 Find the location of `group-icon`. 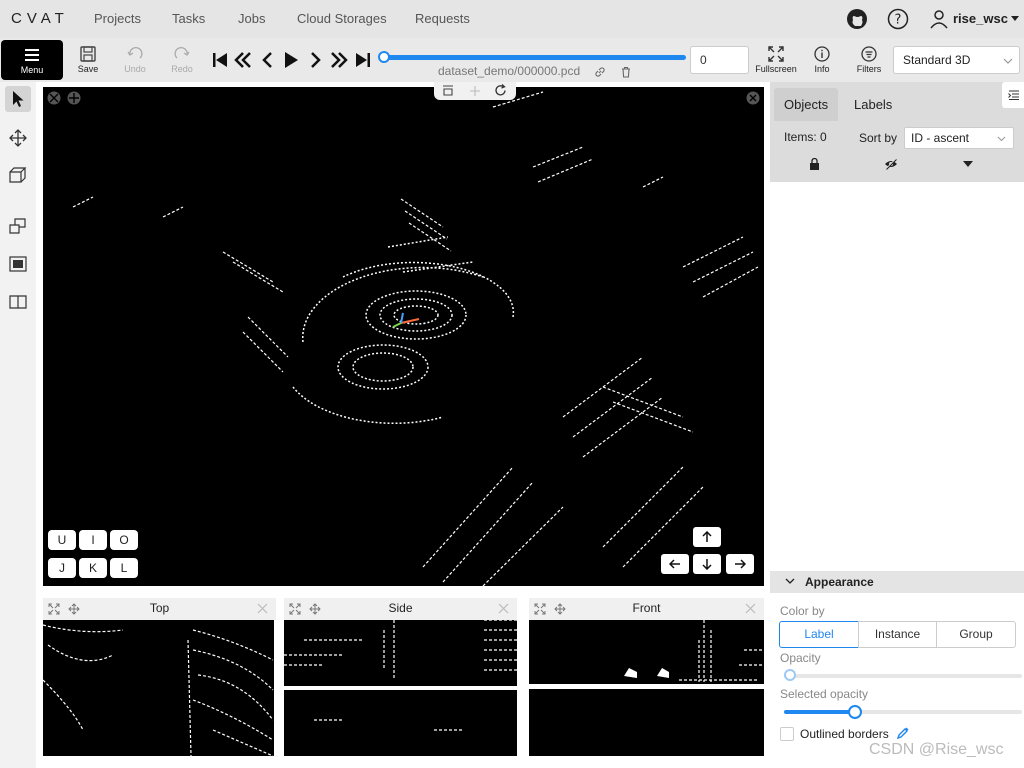

group-icon is located at coordinates (18, 264).